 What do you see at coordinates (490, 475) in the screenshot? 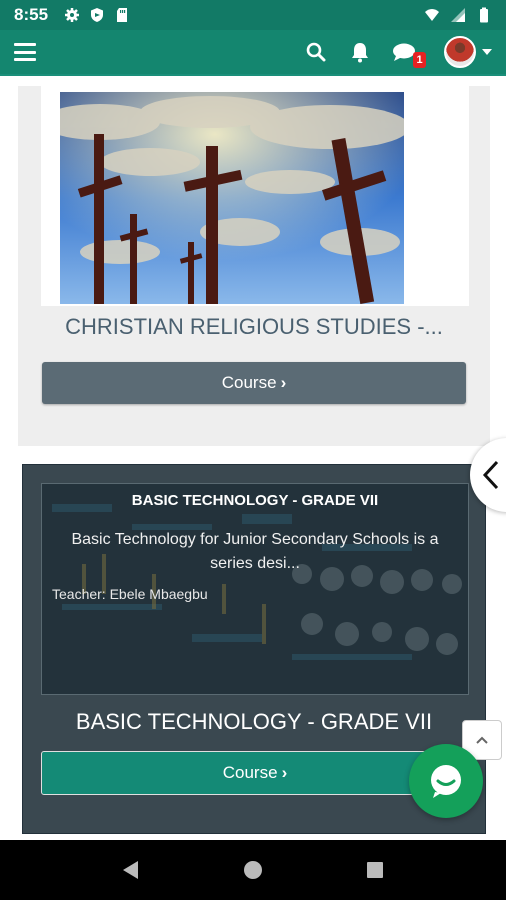
I see `chevron-left-icon` at bounding box center [490, 475].